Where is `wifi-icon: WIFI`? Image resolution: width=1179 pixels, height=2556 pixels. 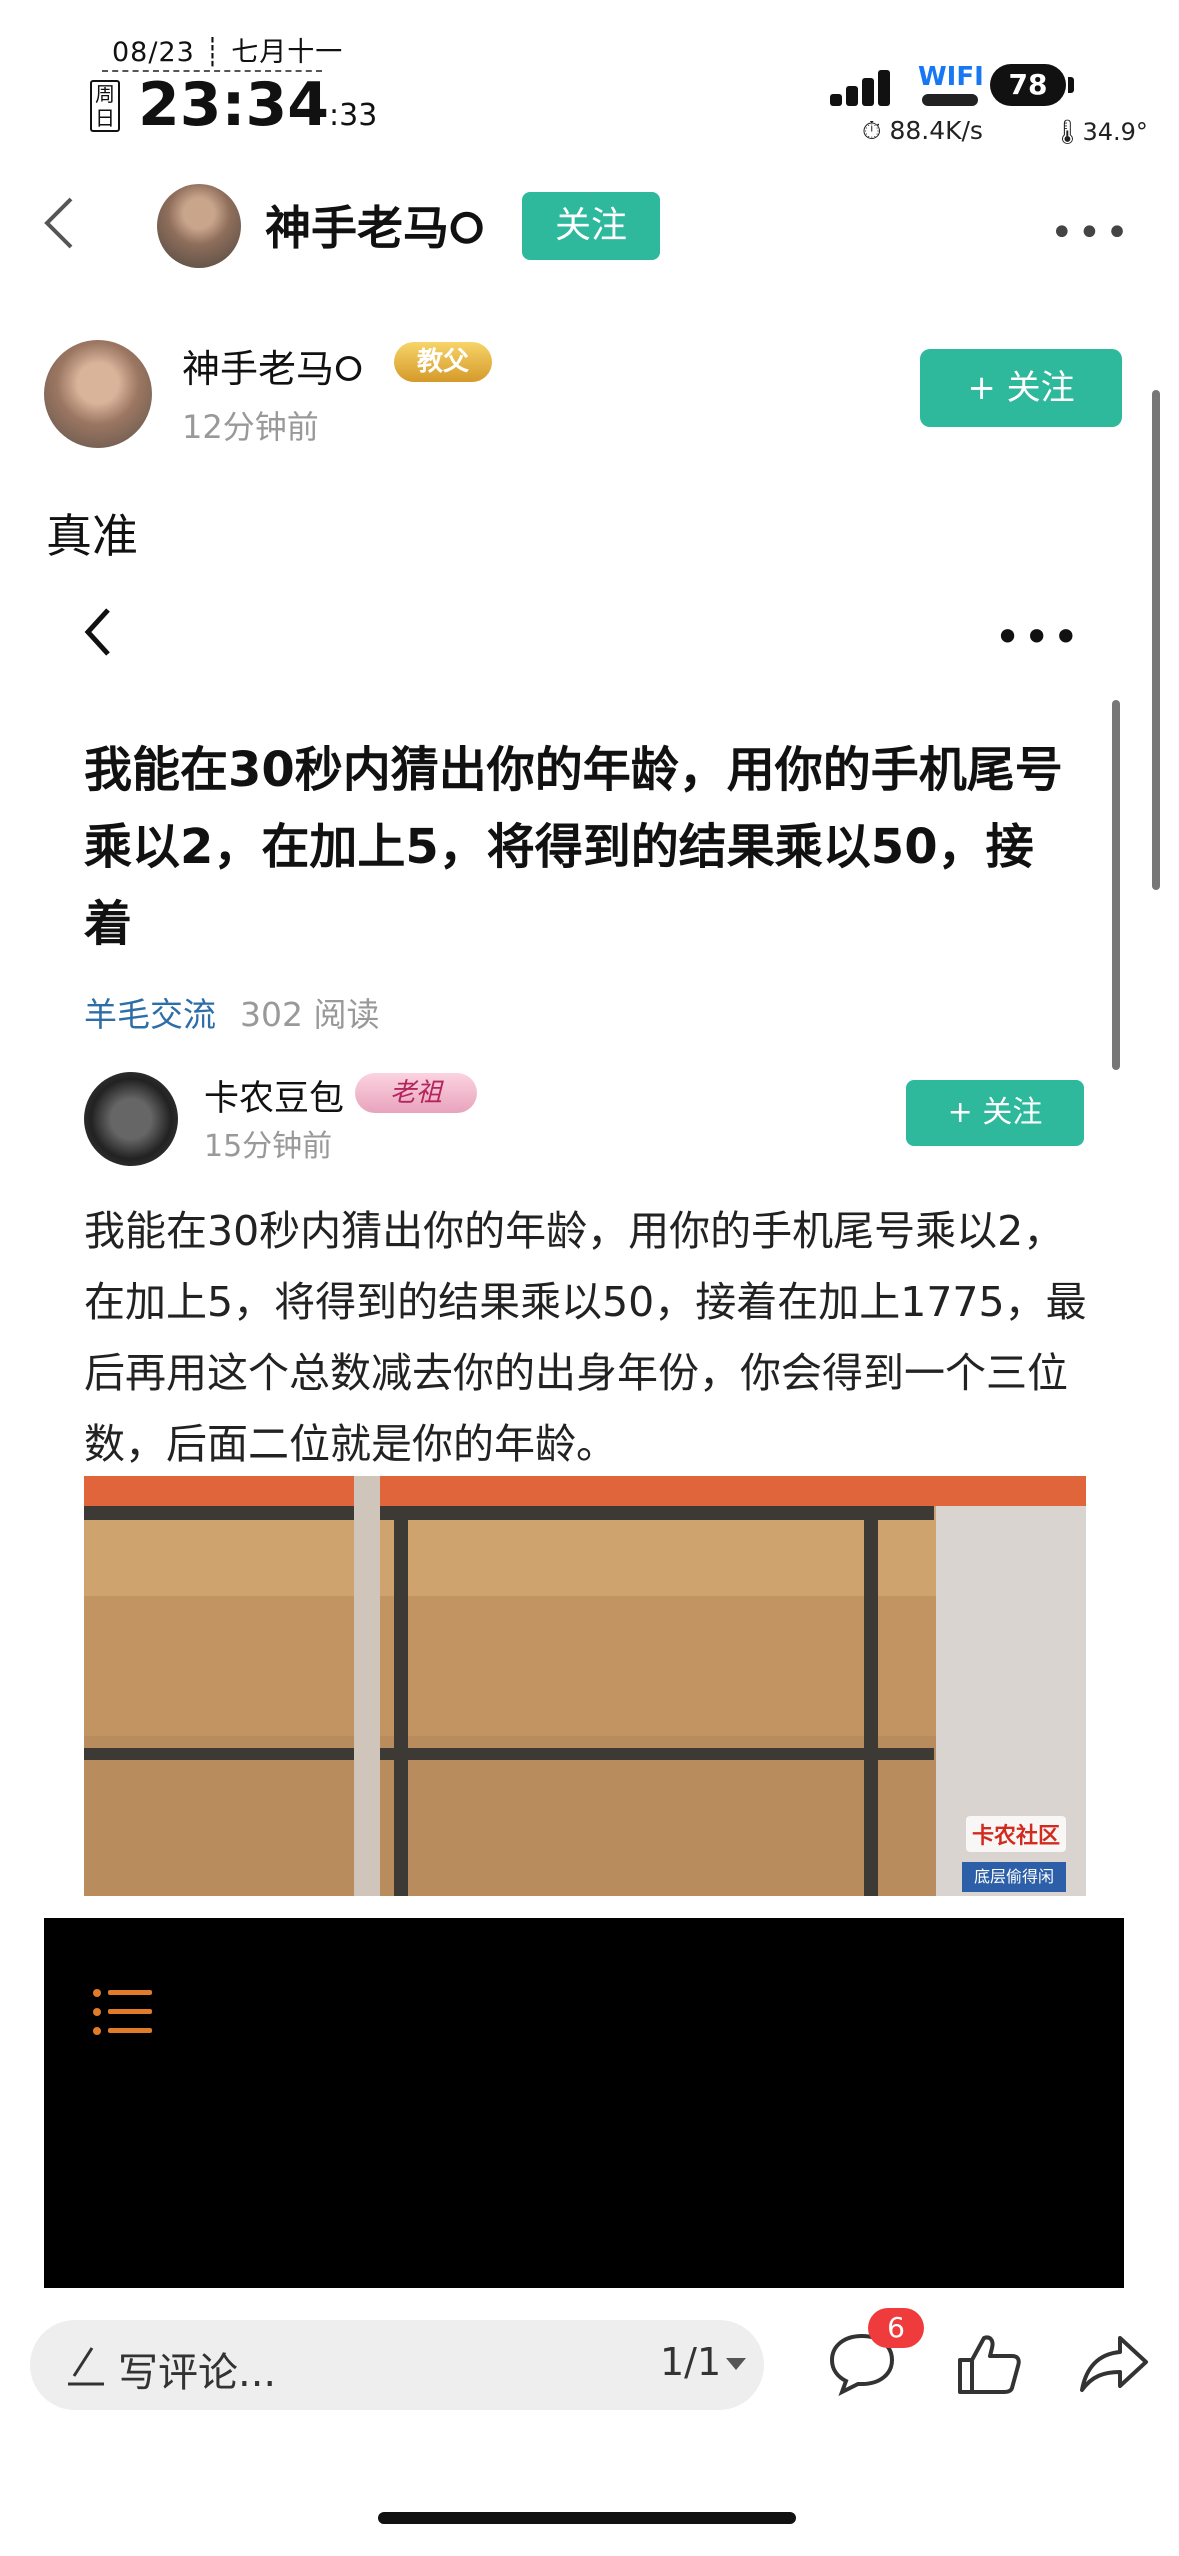 wifi-icon: WIFI is located at coordinates (951, 77).